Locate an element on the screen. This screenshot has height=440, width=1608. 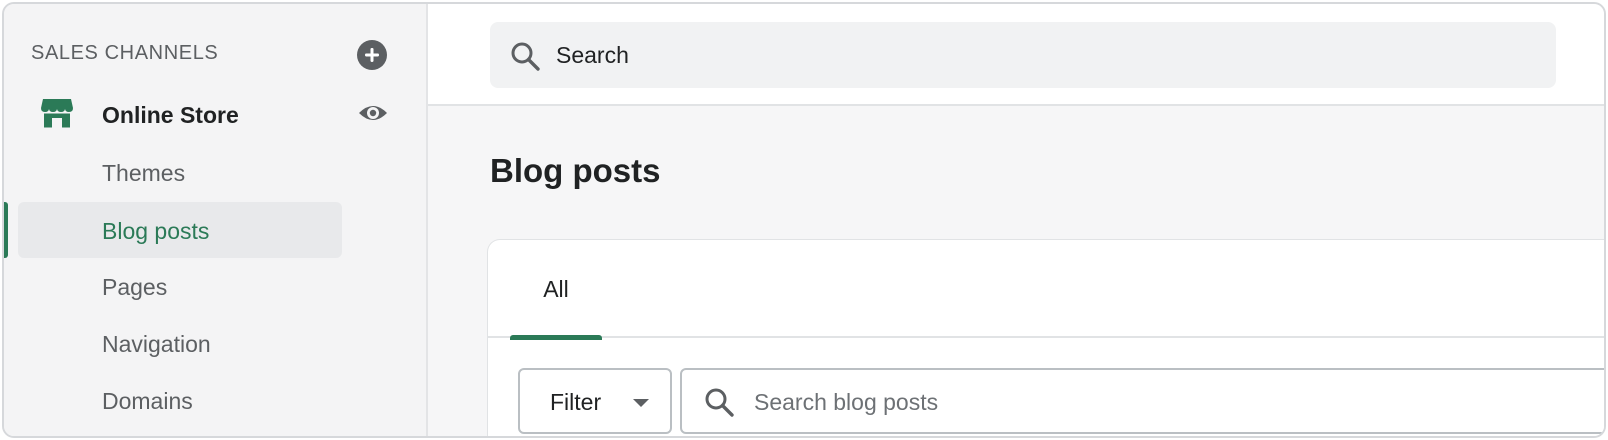
store-icon is located at coordinates (57, 113).